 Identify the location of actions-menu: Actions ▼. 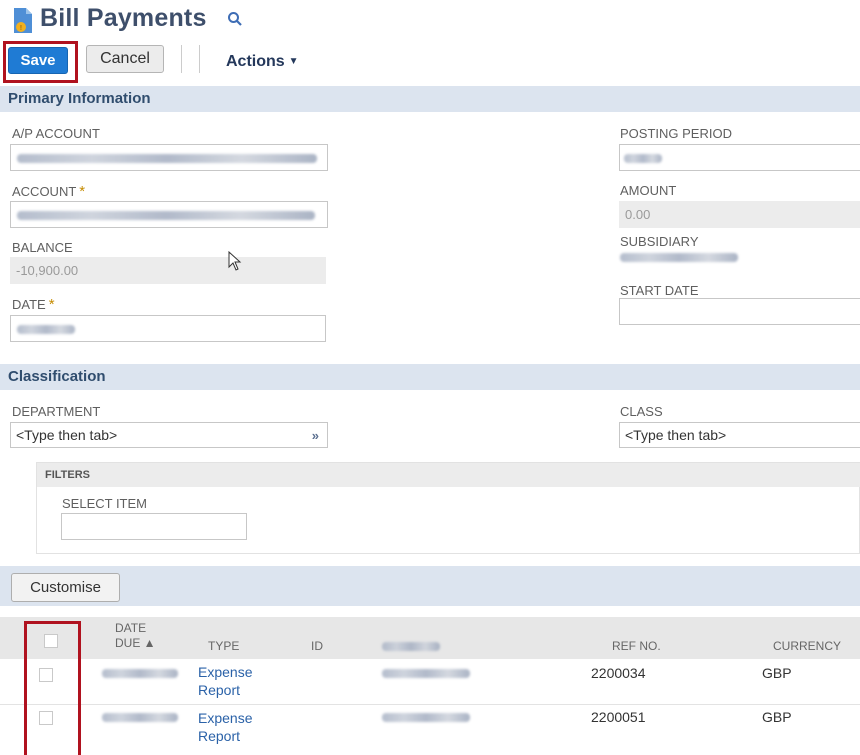
(262, 62).